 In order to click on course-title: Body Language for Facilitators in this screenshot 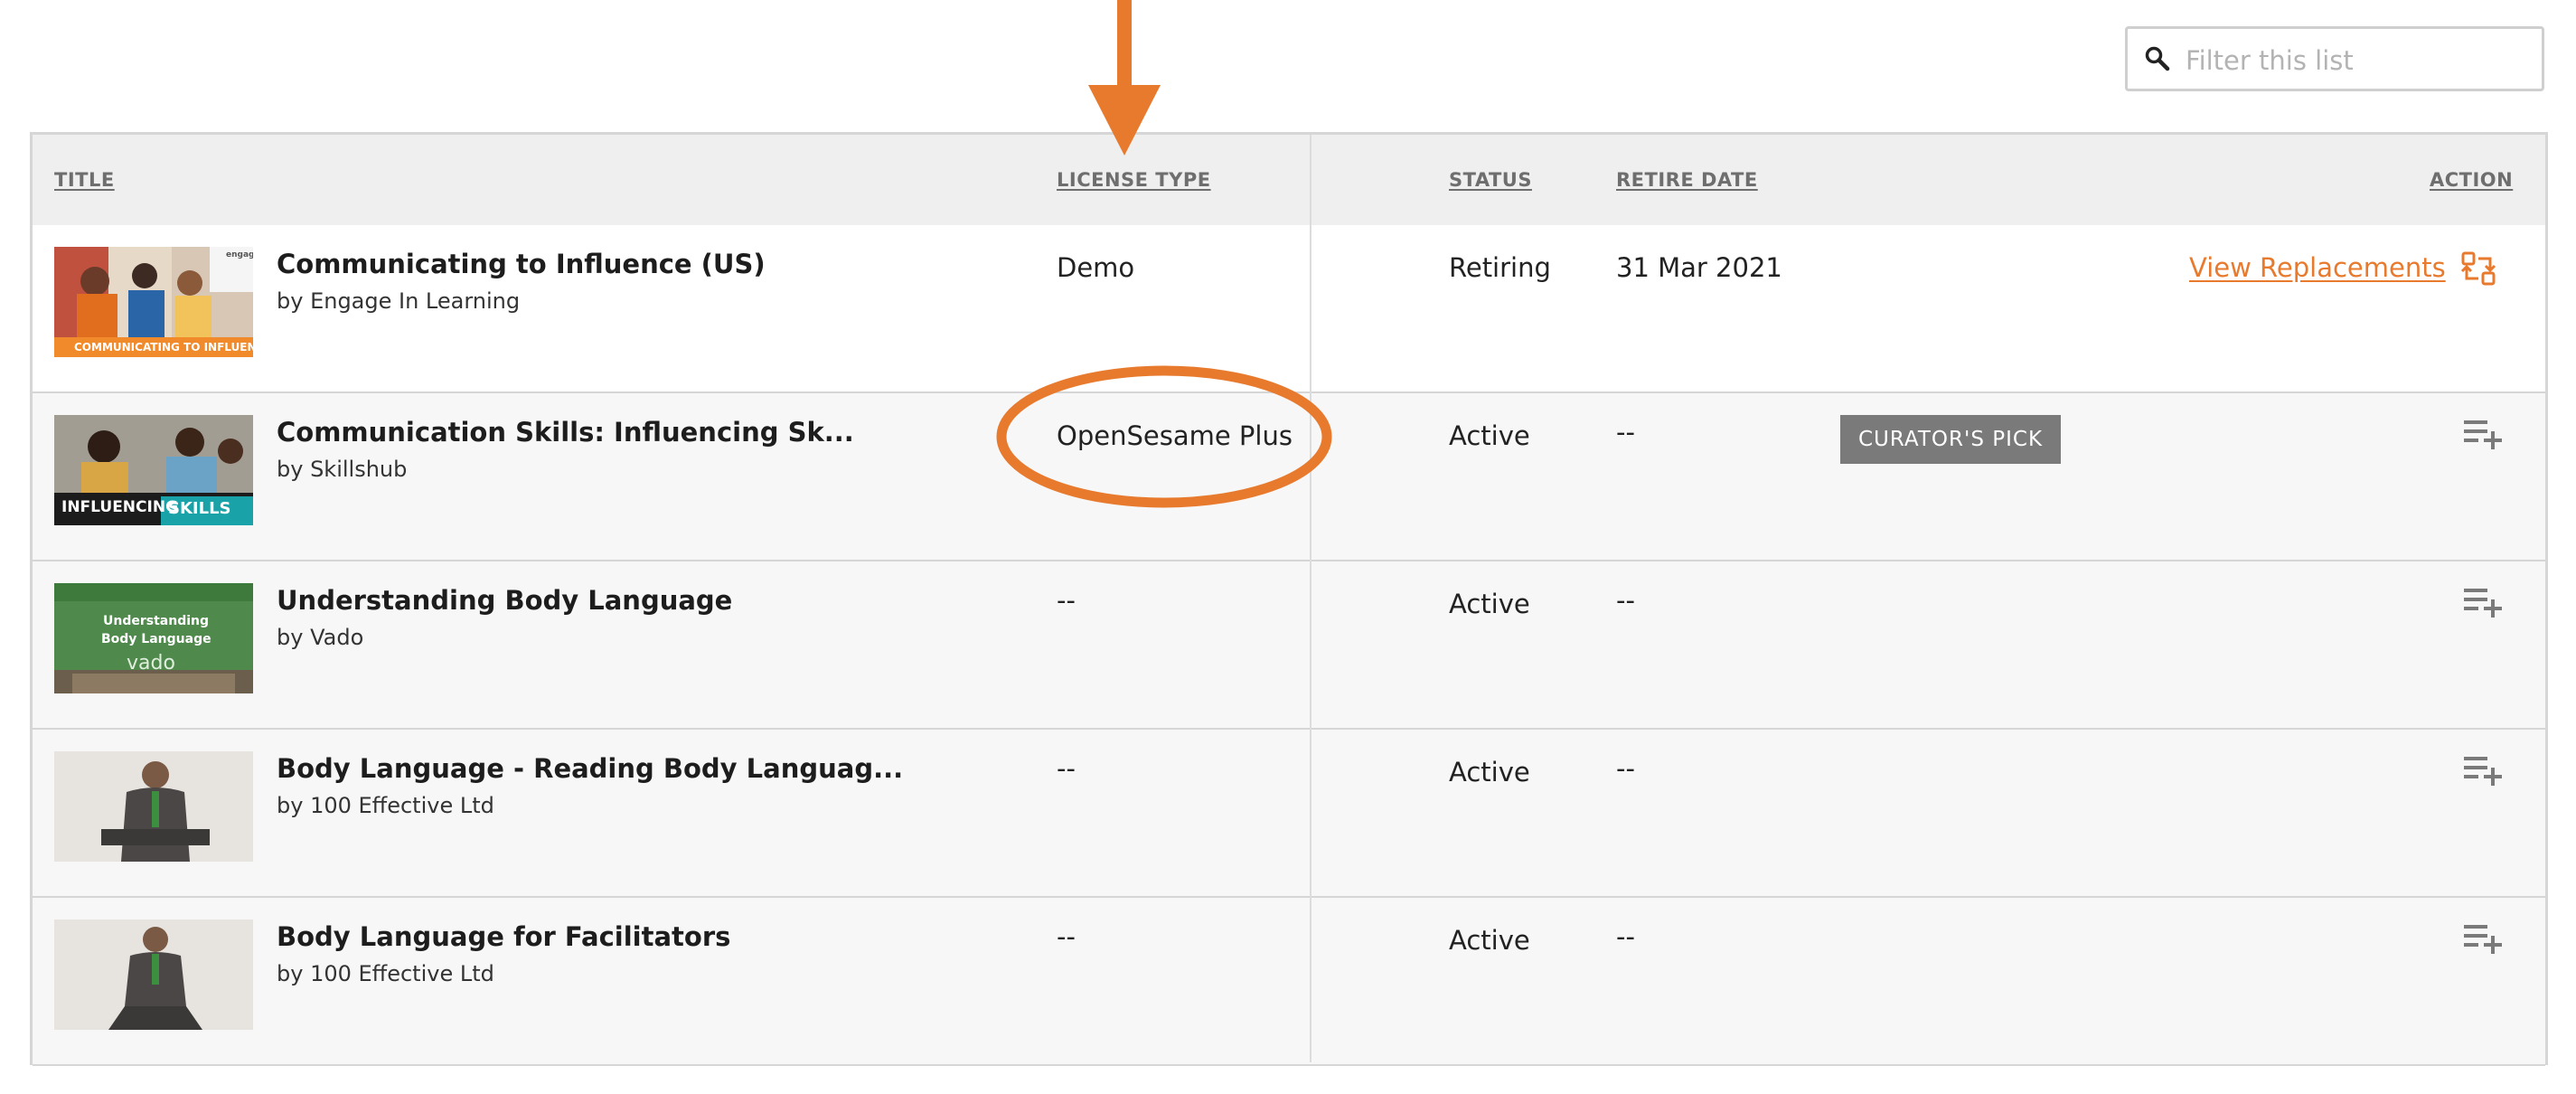, I will do `click(503, 936)`.